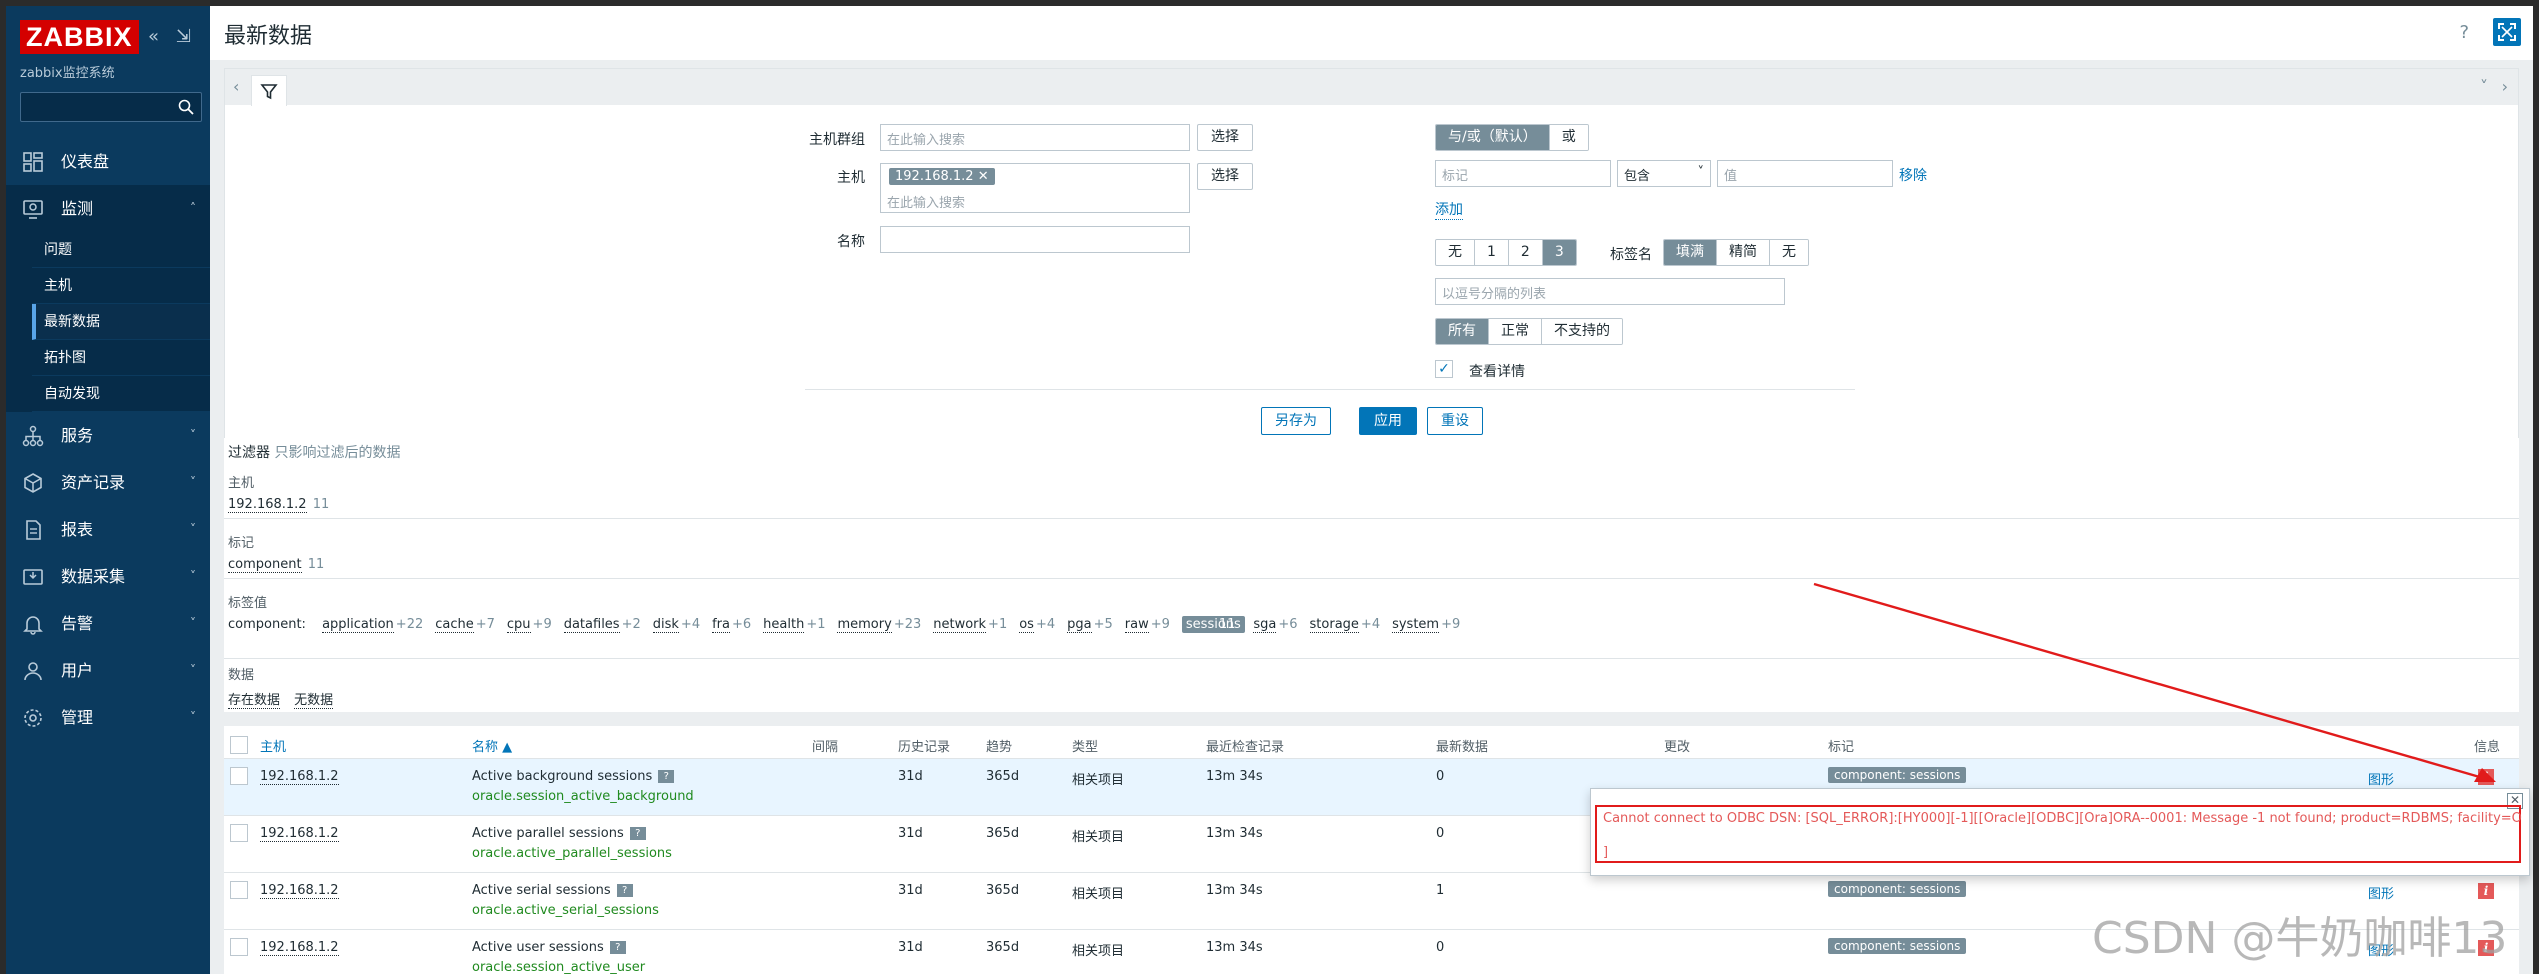 This screenshot has height=974, width=2539. Describe the element at coordinates (108, 435) in the screenshot. I see `menu-services: 服务 ˅` at that location.